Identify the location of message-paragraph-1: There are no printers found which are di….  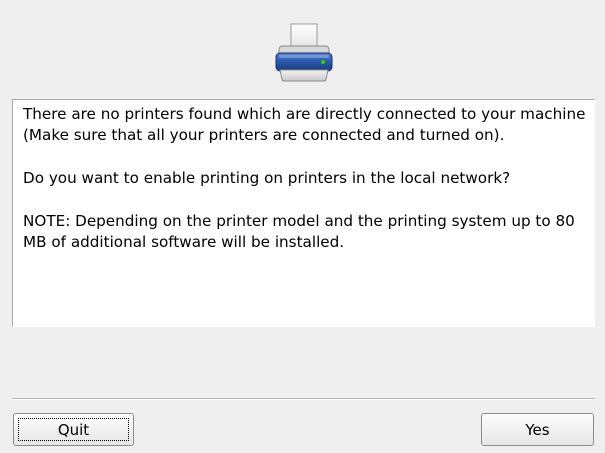
(304, 125).